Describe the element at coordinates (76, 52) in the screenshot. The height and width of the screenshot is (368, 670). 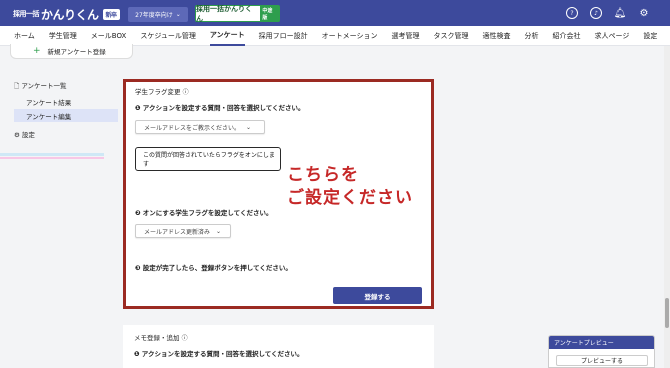
I see `new-survey-label: 新規アンケート登録` at that location.